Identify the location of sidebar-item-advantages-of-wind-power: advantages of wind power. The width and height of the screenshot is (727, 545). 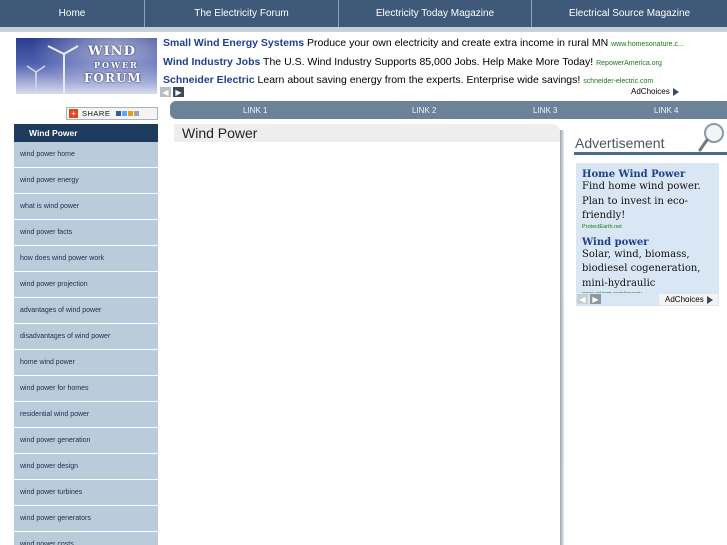
(86, 311).